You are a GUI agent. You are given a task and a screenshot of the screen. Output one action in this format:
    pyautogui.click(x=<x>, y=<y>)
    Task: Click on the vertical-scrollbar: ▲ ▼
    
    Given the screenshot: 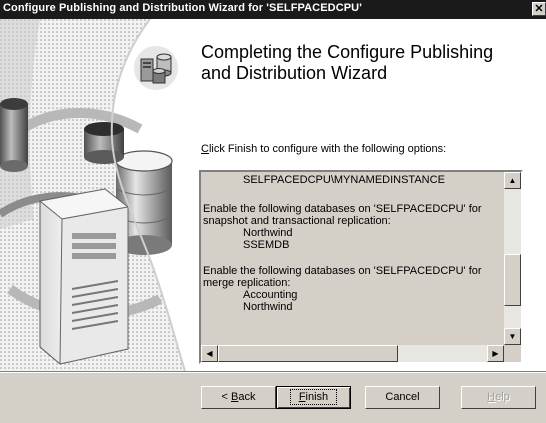 What is the action you would take?
    pyautogui.click(x=512, y=258)
    